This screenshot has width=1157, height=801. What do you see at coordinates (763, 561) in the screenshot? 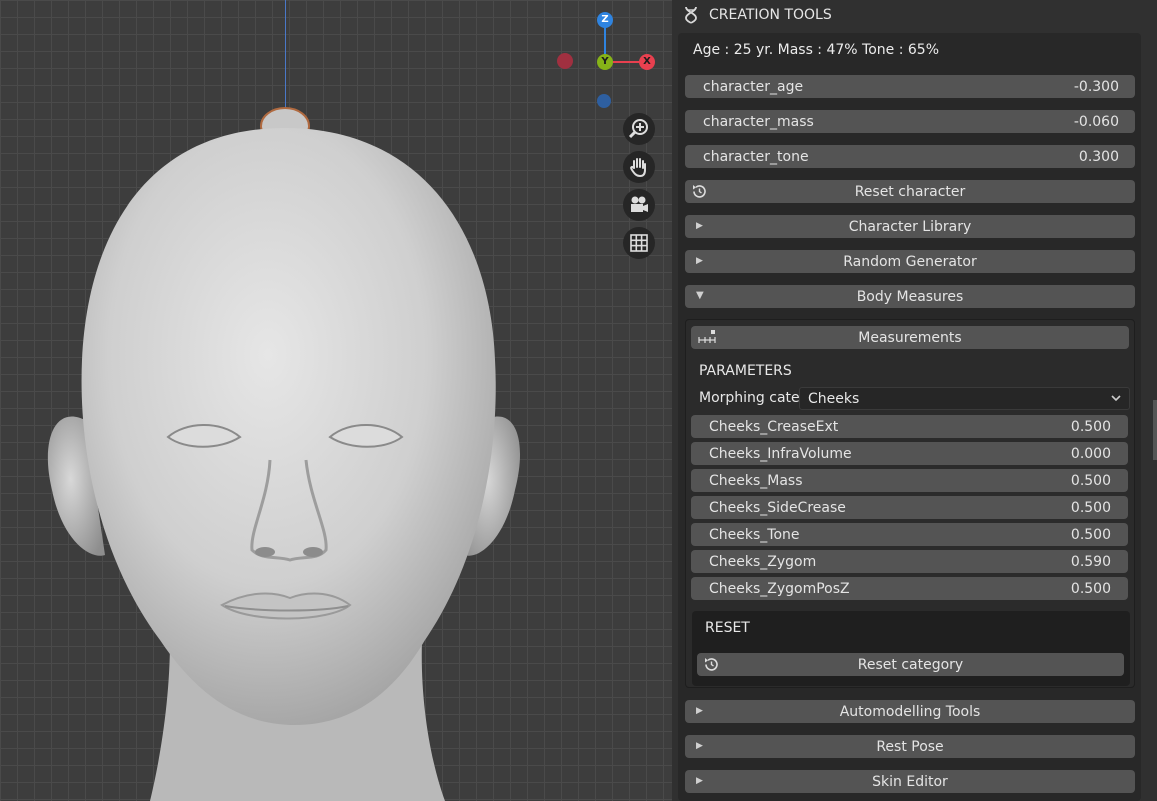
I see `param-label: Cheeks_Zygom` at bounding box center [763, 561].